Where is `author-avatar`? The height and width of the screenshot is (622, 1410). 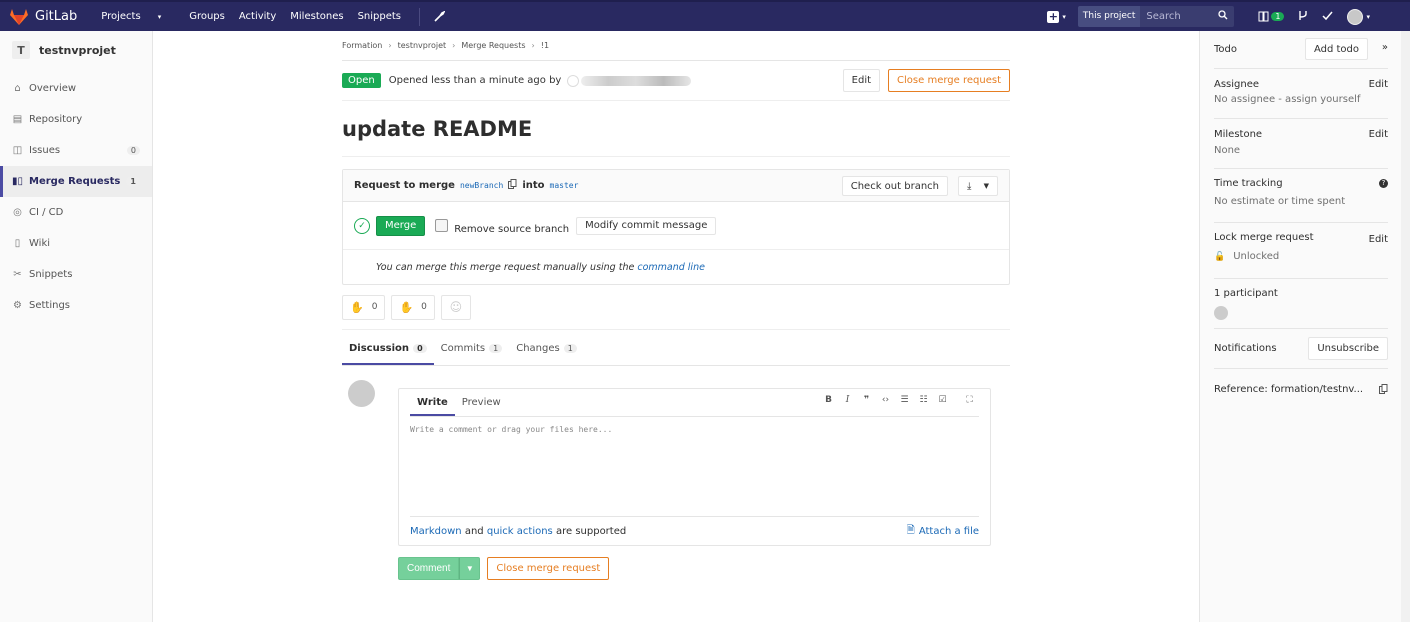 author-avatar is located at coordinates (573, 80).